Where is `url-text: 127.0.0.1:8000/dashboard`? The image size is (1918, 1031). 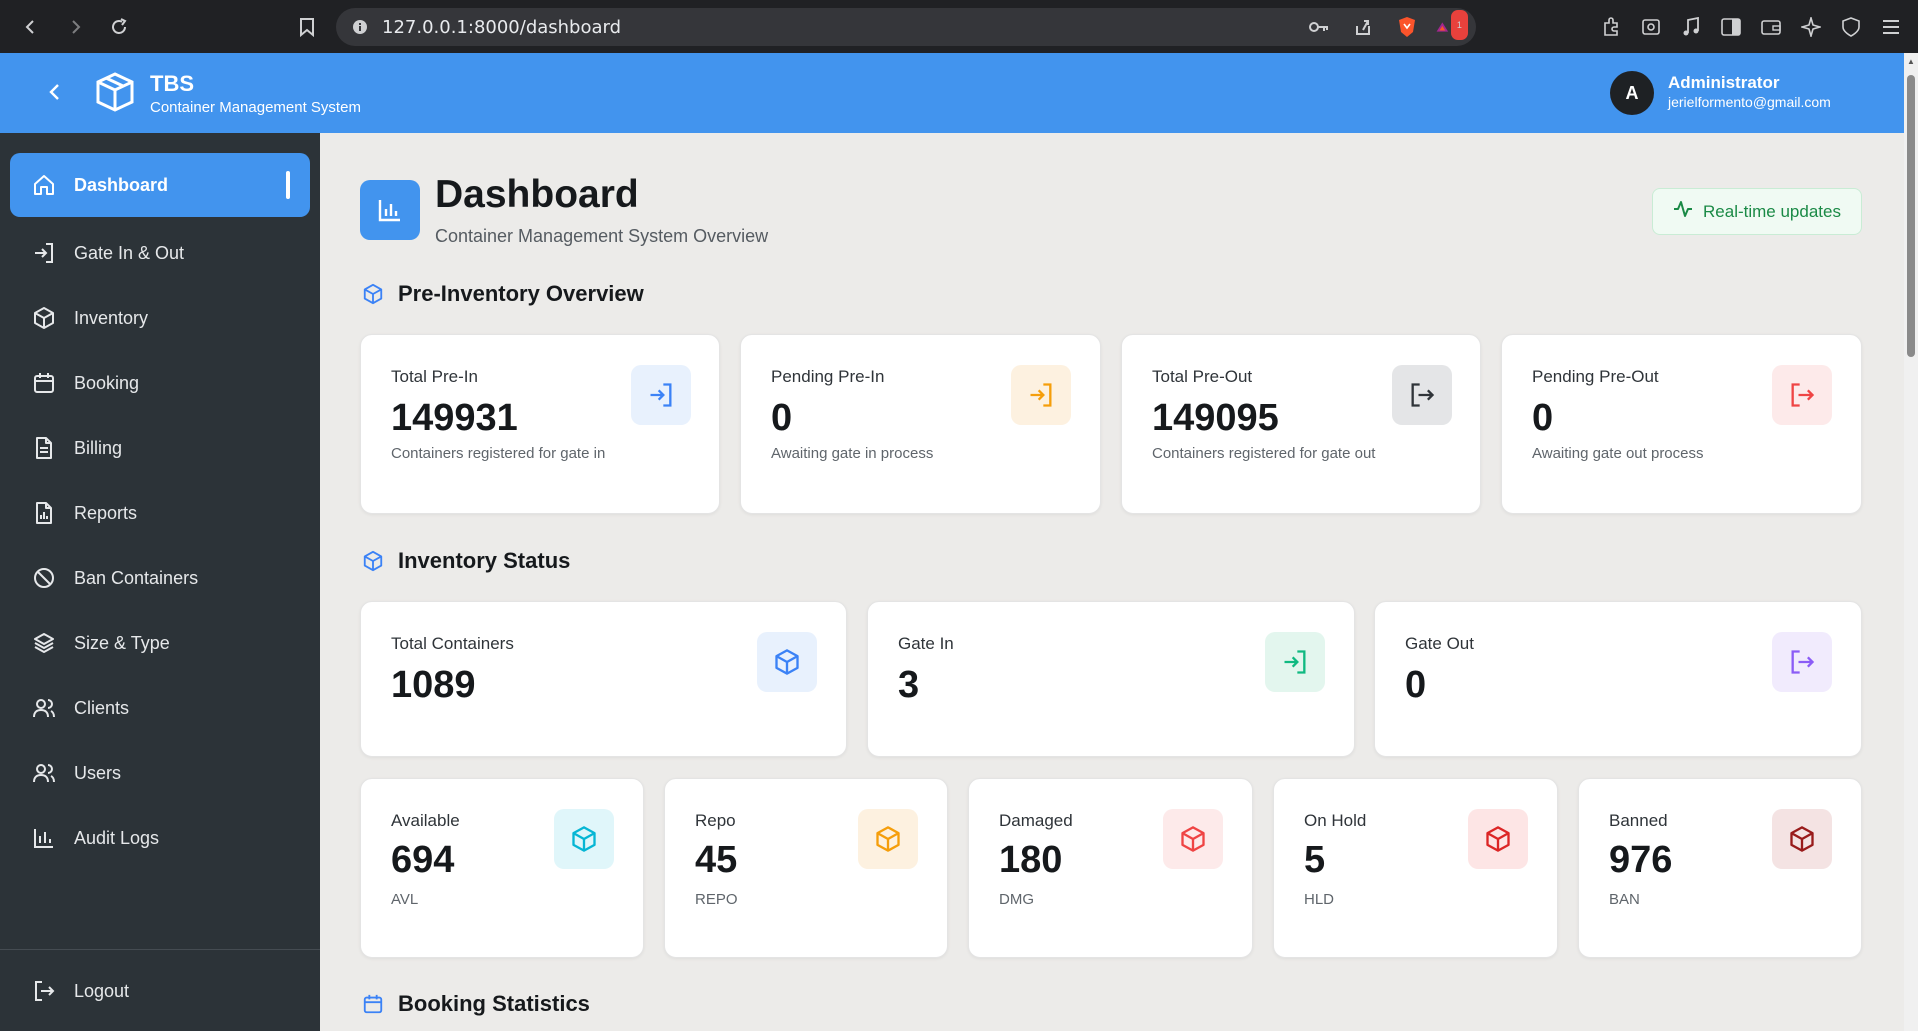
url-text: 127.0.0.1:8000/dashboard is located at coordinates (501, 27).